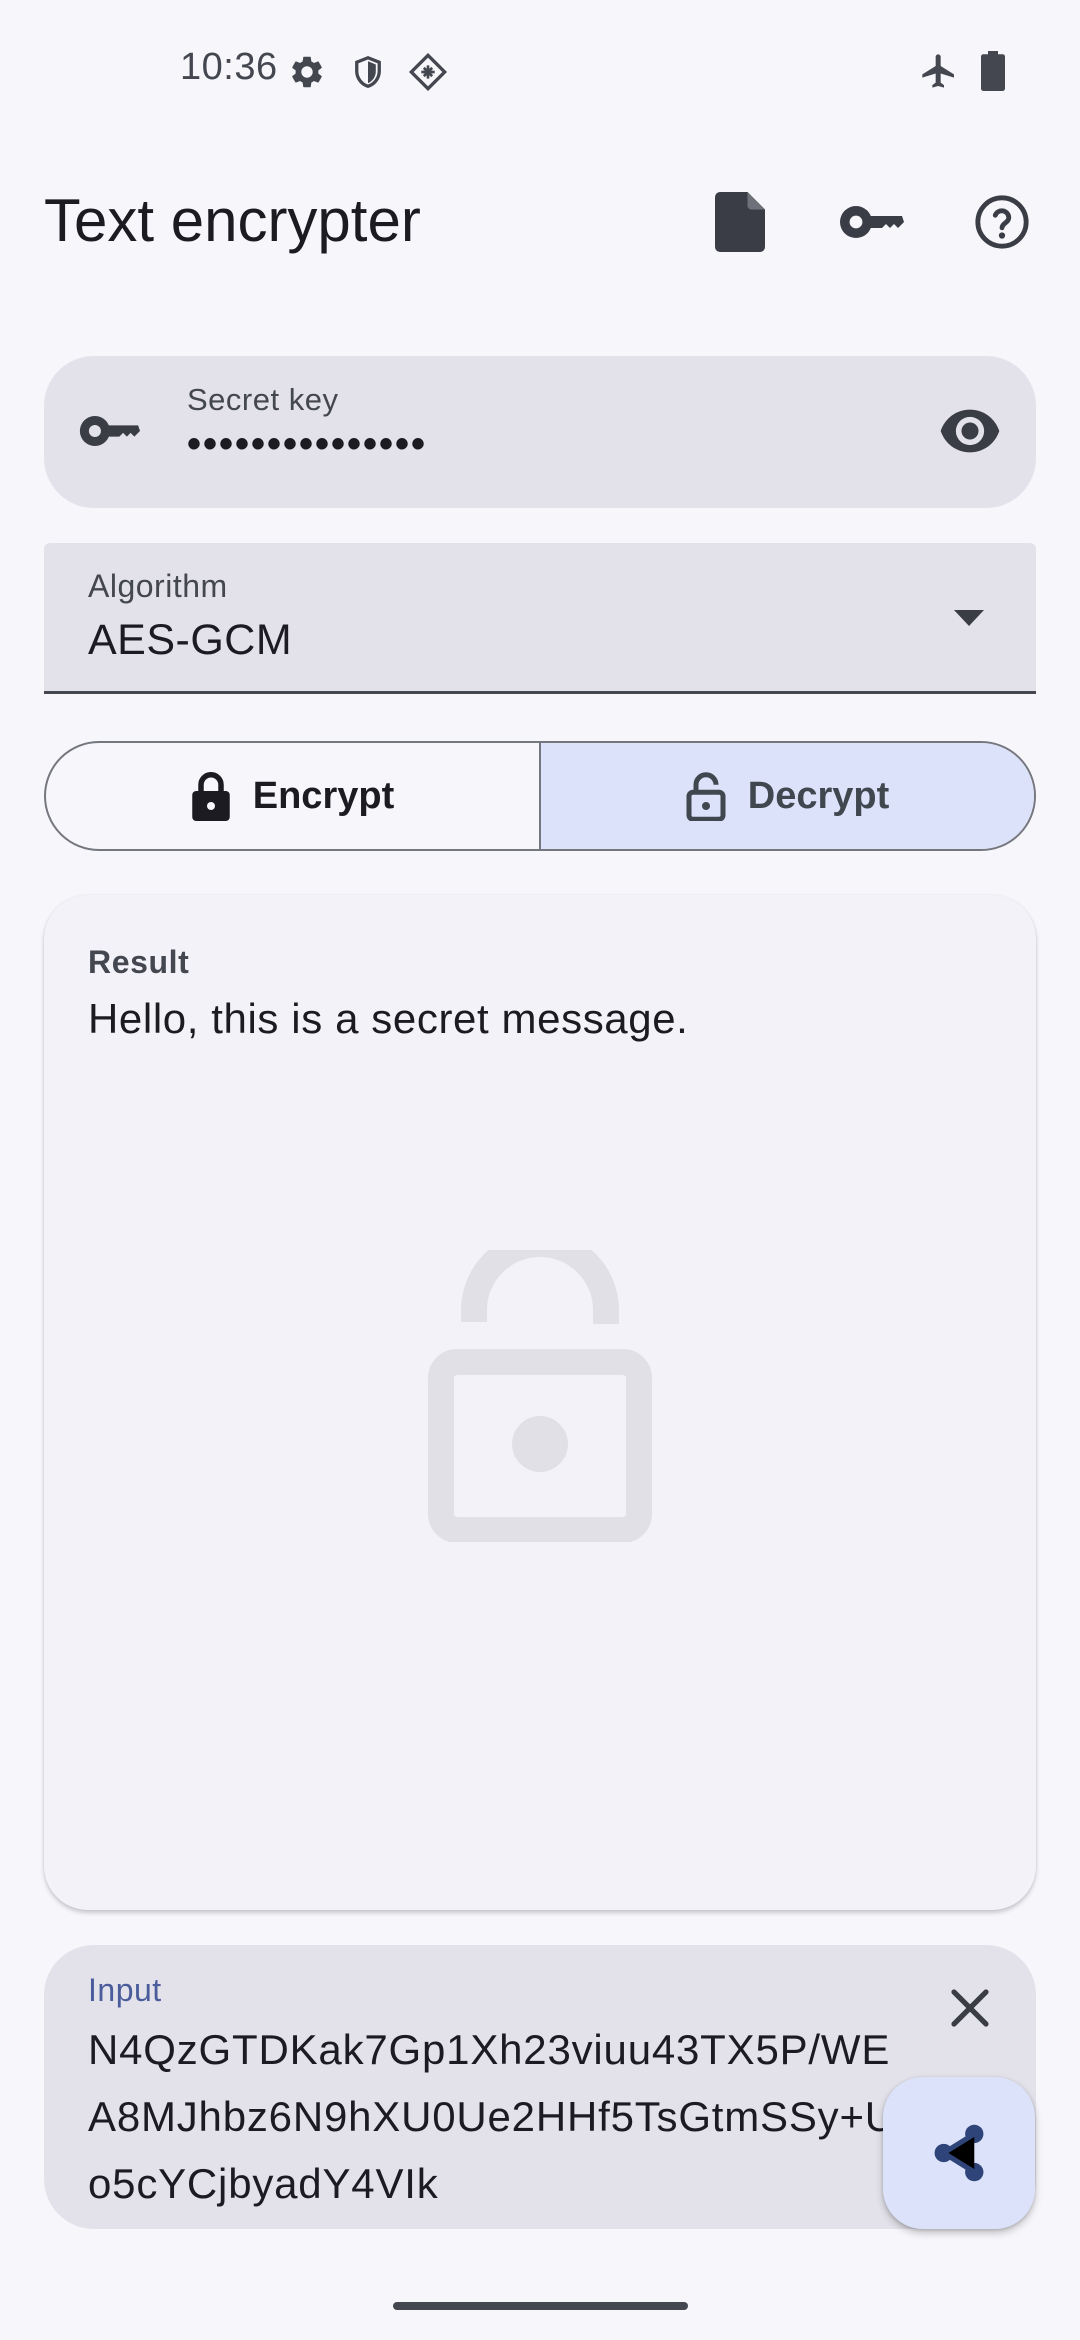 The image size is (1080, 2340). I want to click on secret-key-label: Secret key, so click(263, 399).